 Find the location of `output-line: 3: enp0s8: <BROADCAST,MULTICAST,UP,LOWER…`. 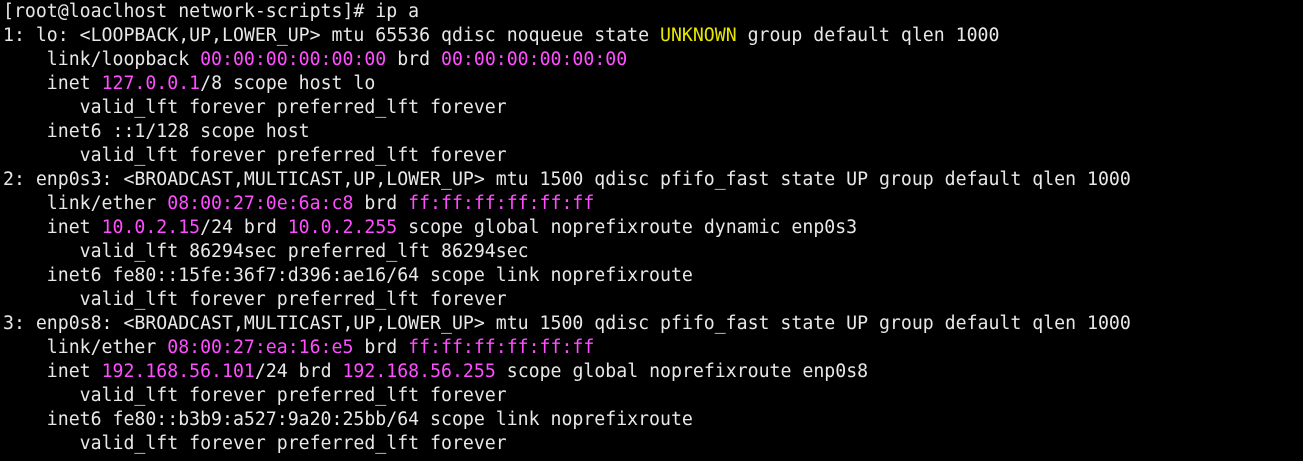

output-line: 3: enp0s8: <BROADCAST,MULTICAST,UP,LOWER… is located at coordinates (653, 324).